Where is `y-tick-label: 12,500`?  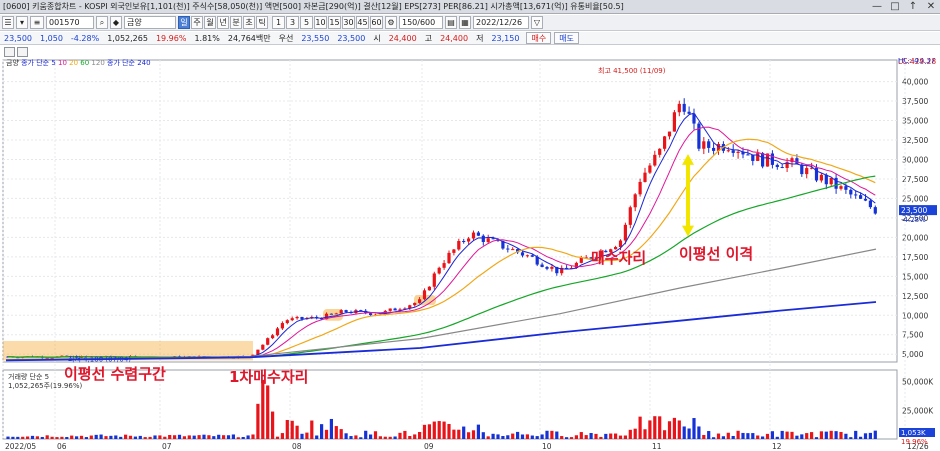
y-tick-label: 12,500 is located at coordinates (915, 296).